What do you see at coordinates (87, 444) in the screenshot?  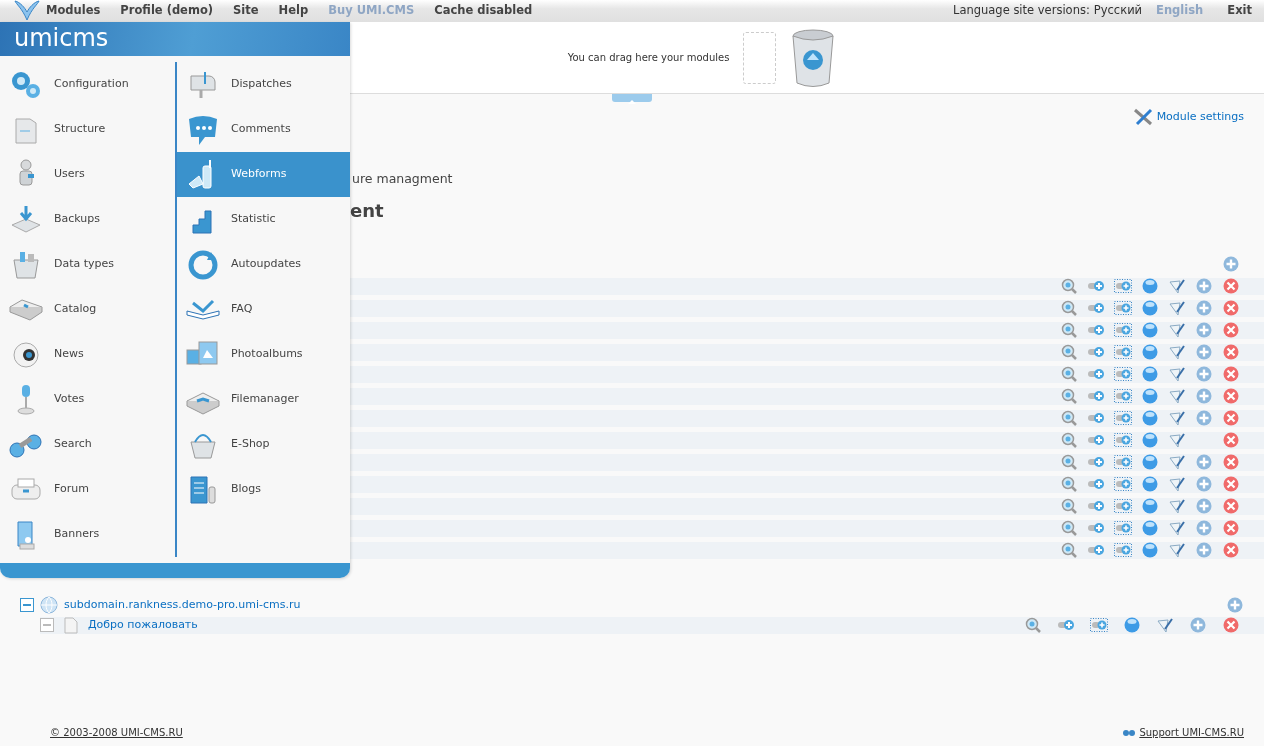 I see `module-menu-item: Search` at bounding box center [87, 444].